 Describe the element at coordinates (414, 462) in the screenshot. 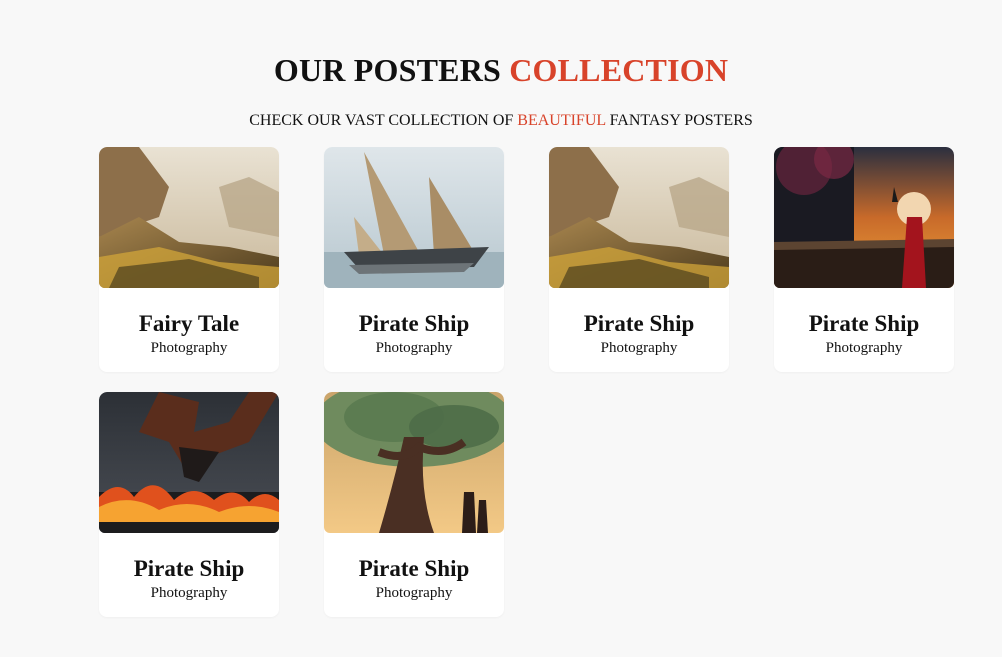

I see `poster-image-giant-tree` at that location.